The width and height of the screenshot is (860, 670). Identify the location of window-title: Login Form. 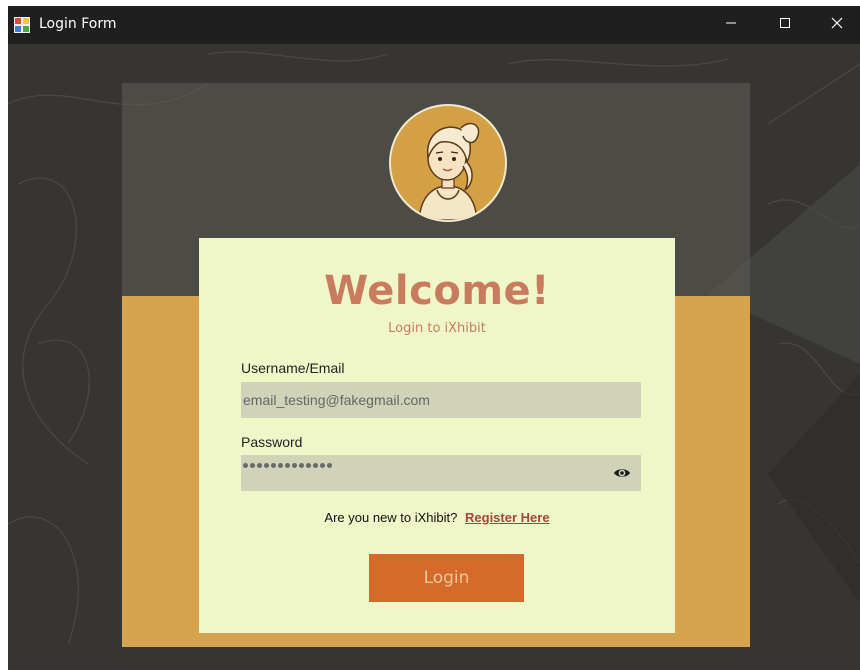
(78, 24).